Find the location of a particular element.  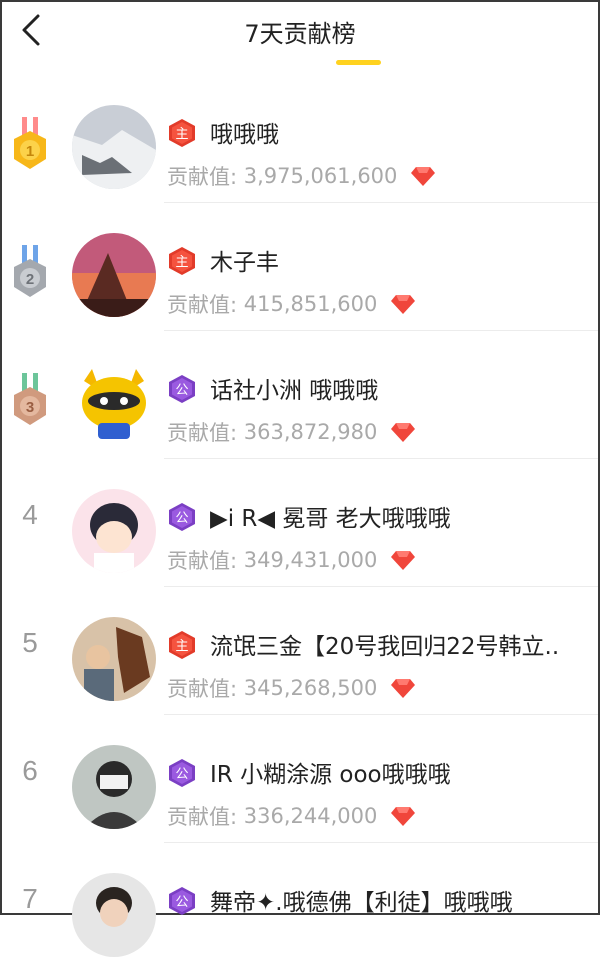

user-name: 舞帝✦.哦德佛【利徒】哦哦哦 is located at coordinates (361, 903).